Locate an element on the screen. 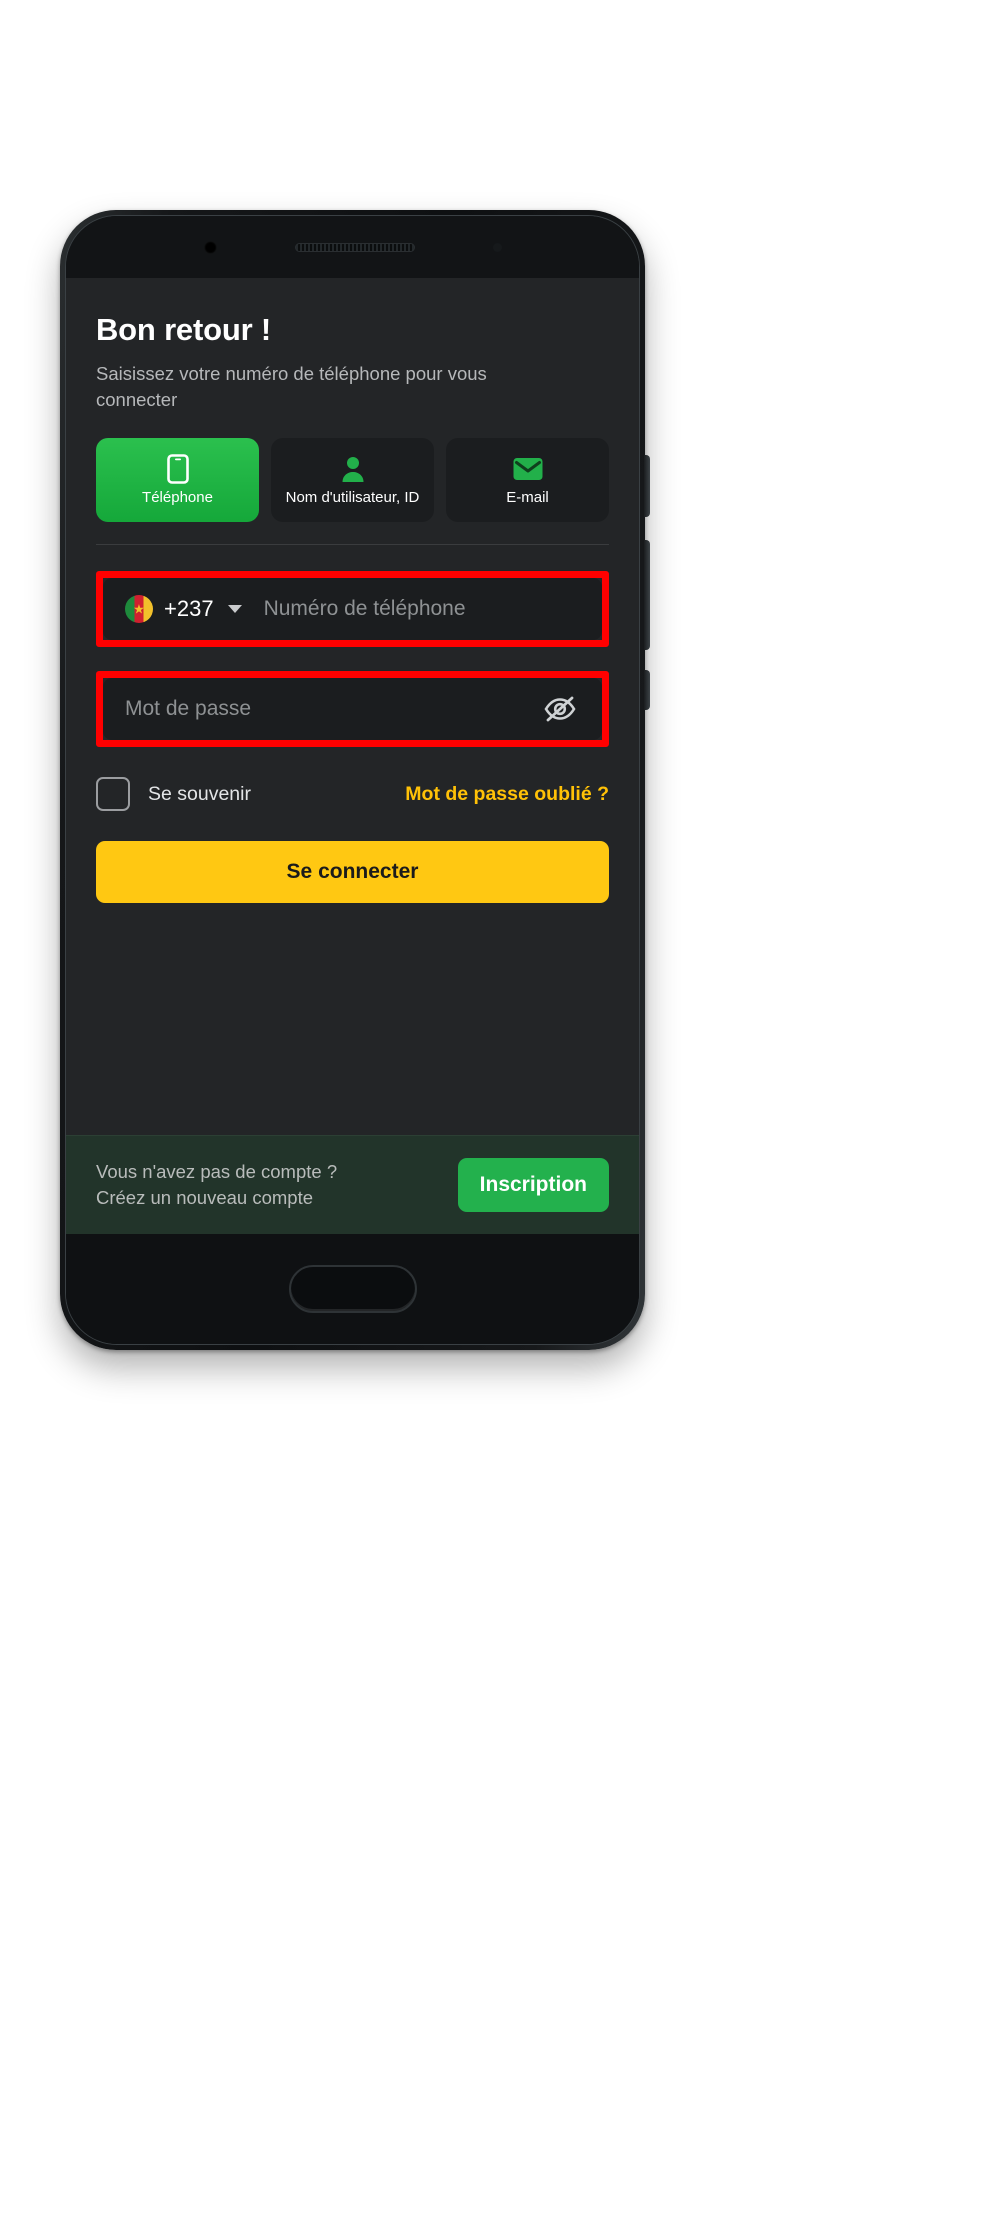  tab-email: E-mail is located at coordinates (527, 480).